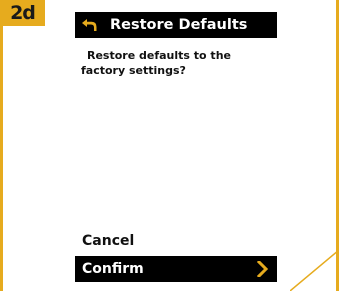  Describe the element at coordinates (113, 269) in the screenshot. I see `confirm-label: Confirm` at that location.